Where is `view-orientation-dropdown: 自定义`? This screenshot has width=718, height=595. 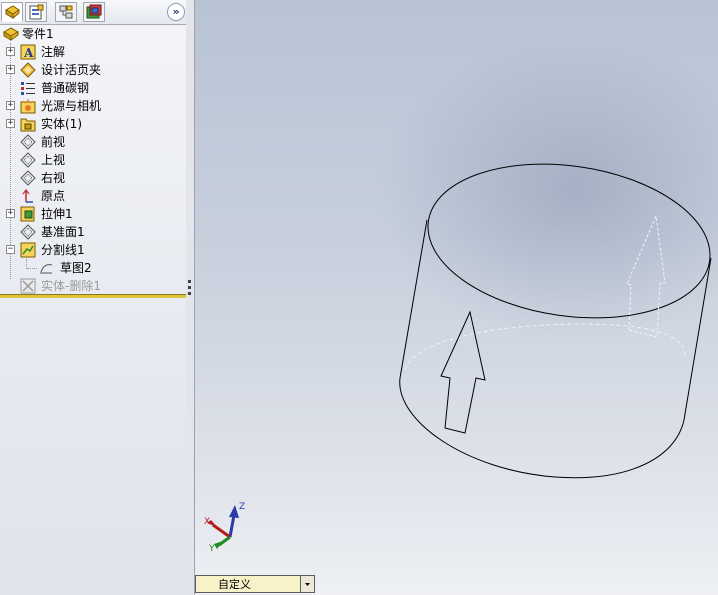 view-orientation-dropdown: 自定义 is located at coordinates (255, 584).